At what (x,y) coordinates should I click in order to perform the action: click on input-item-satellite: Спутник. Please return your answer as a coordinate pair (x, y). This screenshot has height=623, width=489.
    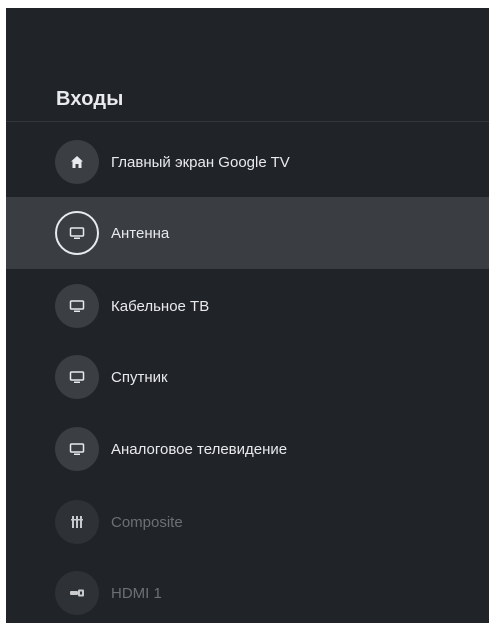
    Looking at the image, I should click on (247, 377).